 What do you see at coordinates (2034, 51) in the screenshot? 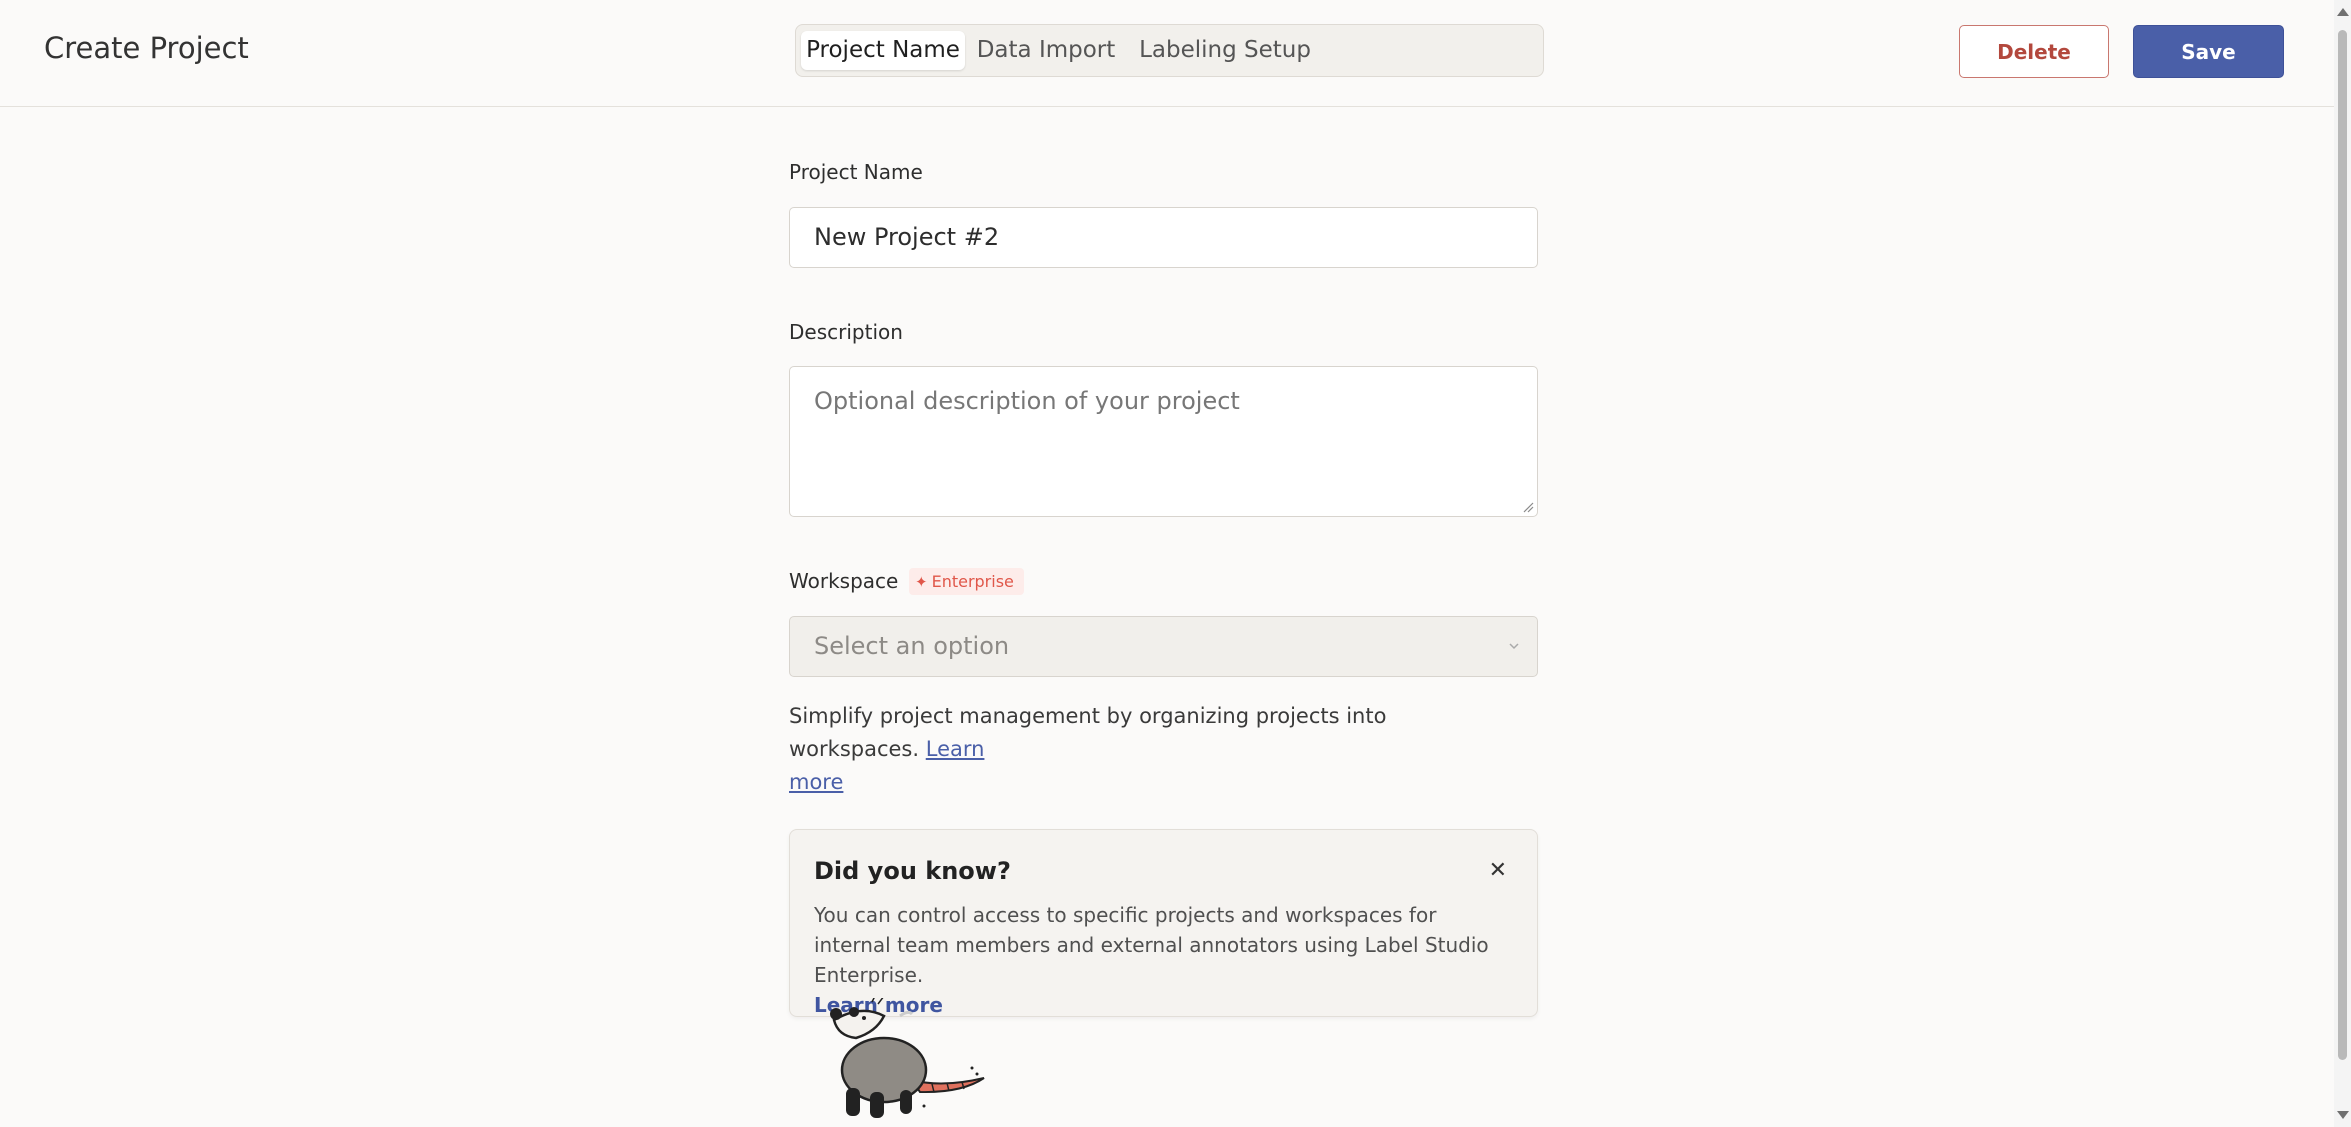
I see `delete-button: Delete` at bounding box center [2034, 51].